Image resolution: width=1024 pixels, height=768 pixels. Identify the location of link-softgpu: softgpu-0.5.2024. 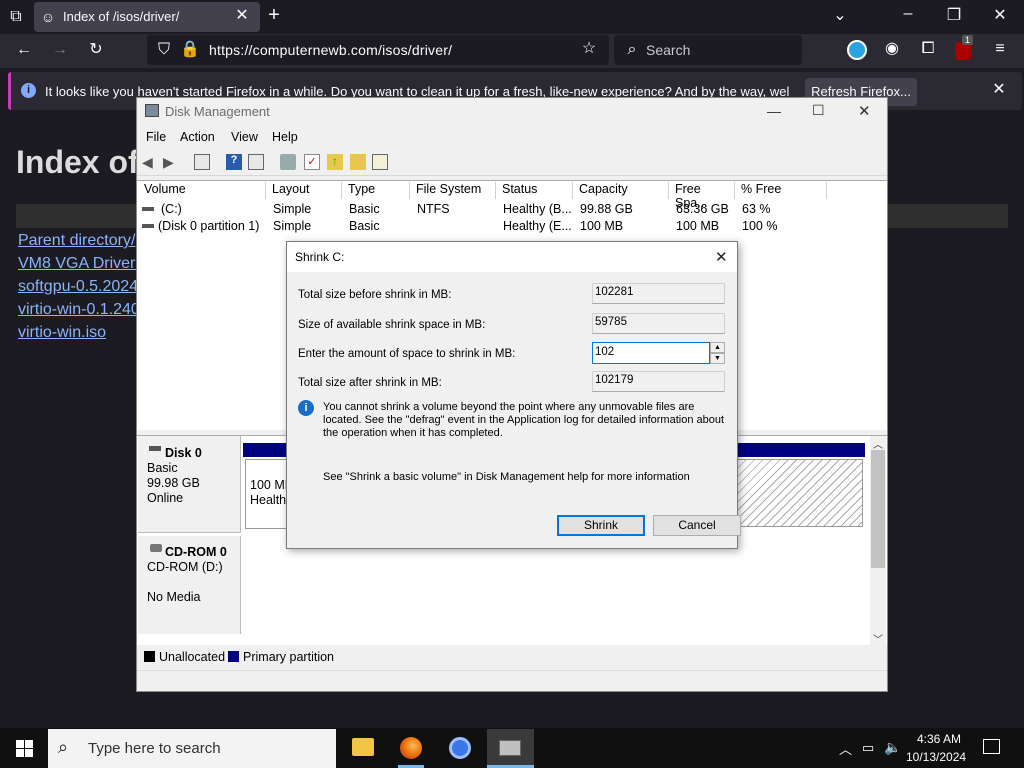
(78, 287).